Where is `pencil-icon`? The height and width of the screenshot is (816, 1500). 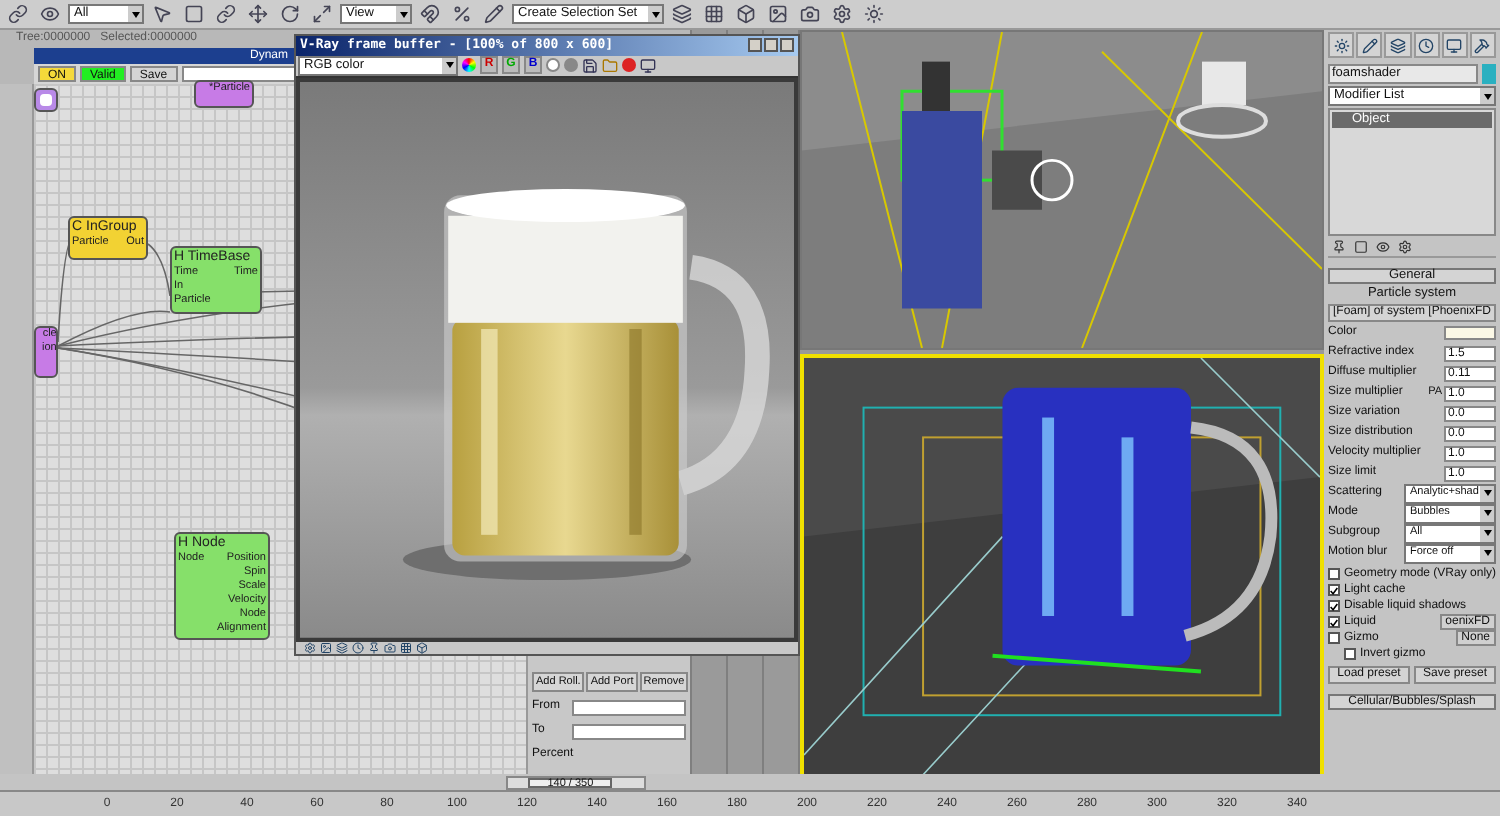 pencil-icon is located at coordinates (494, 14).